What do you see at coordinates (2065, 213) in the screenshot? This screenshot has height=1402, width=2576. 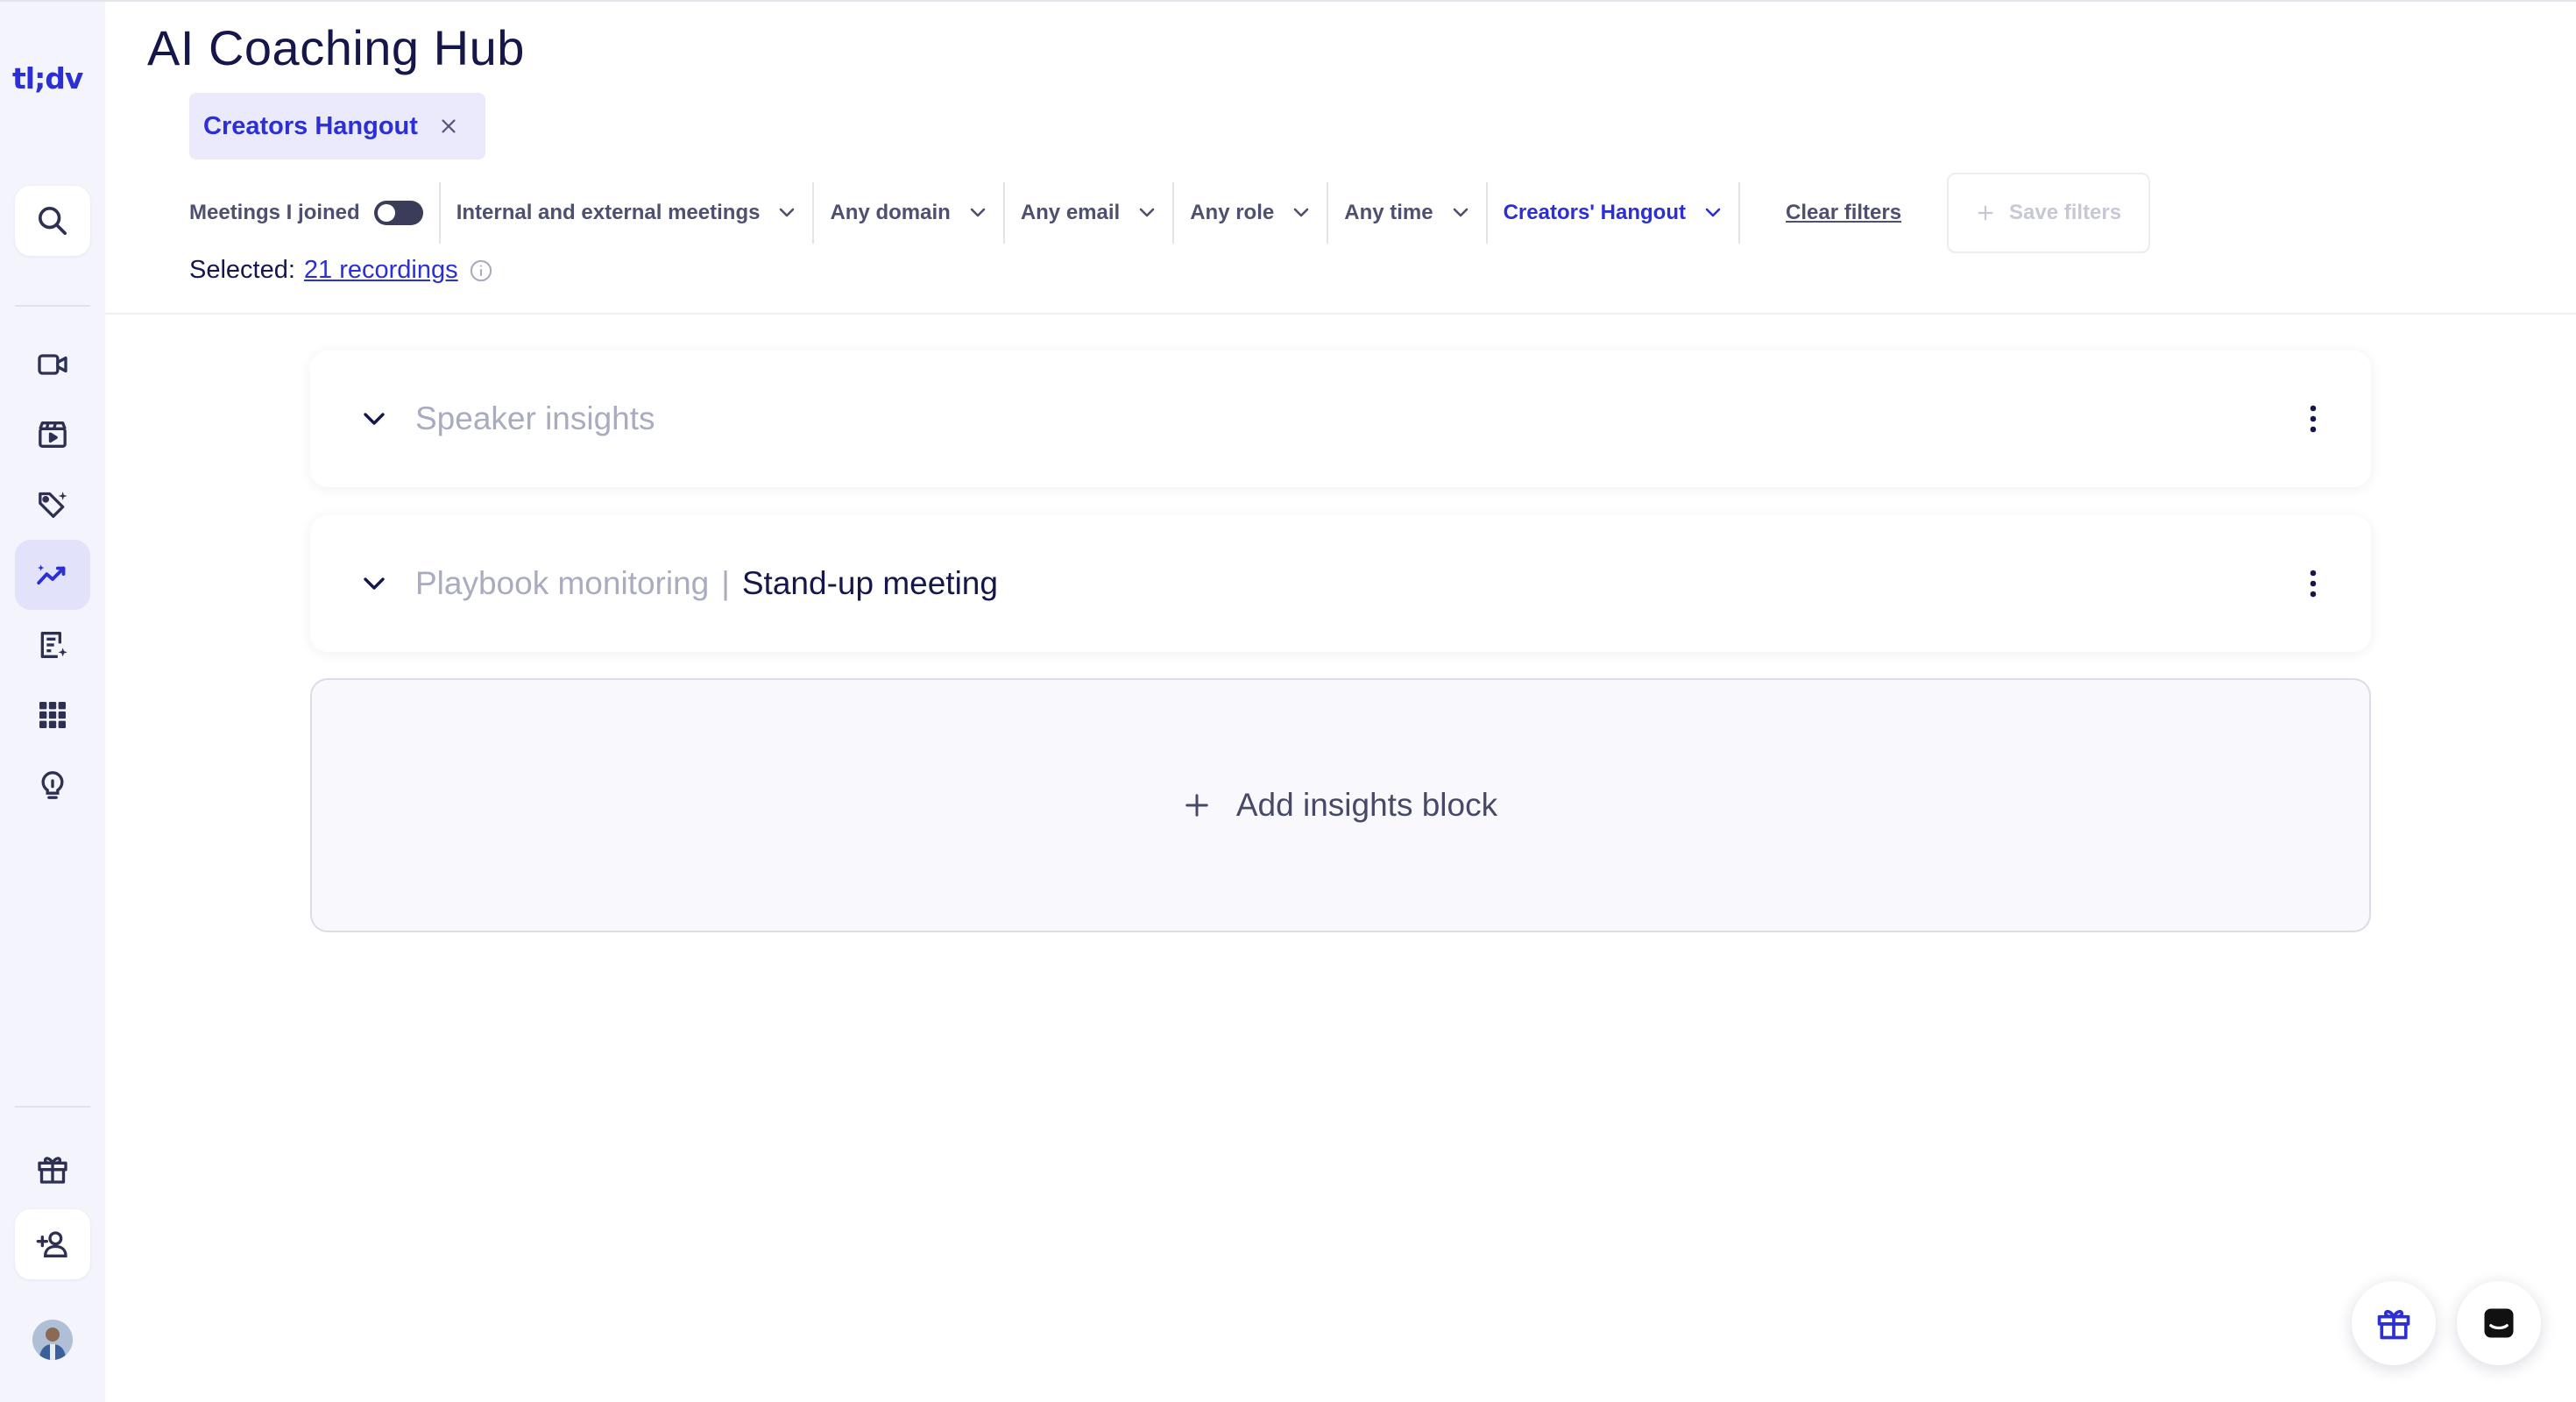 I see `save-filters-label: Save filters` at bounding box center [2065, 213].